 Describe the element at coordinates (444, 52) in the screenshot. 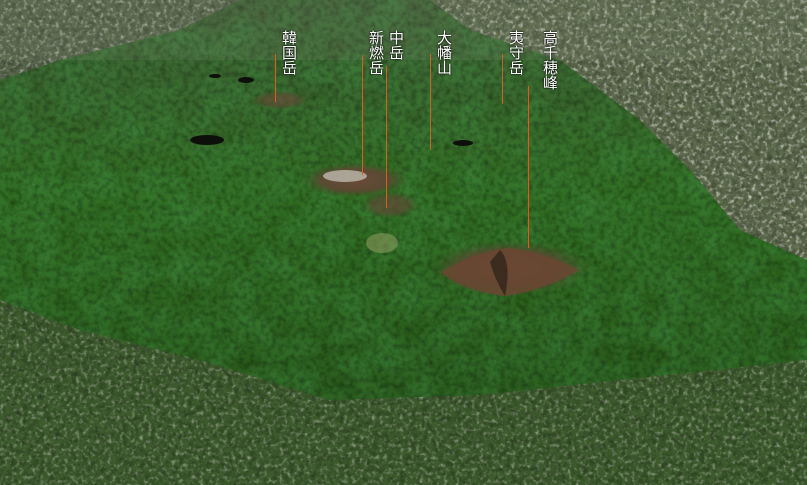

I see `peak-label-ohatayama: 大幡山` at that location.